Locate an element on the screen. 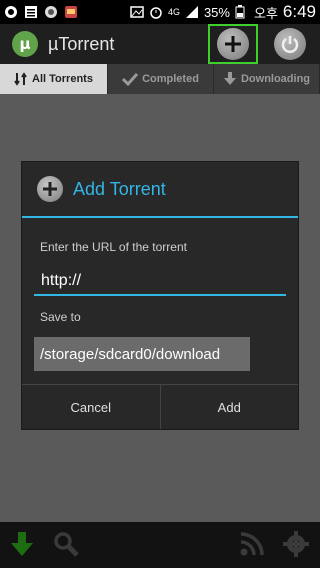 The height and width of the screenshot is (568, 320). cancel-button: Cancel is located at coordinates (91, 407).